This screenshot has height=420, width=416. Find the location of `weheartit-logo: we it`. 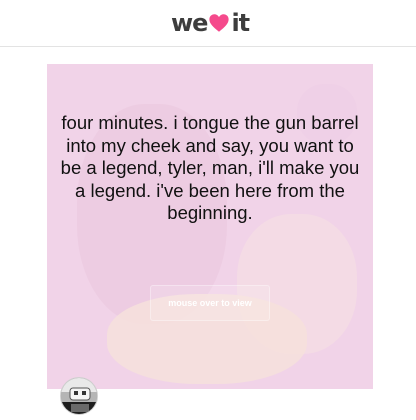

weheartit-logo: we it is located at coordinates (210, 23).